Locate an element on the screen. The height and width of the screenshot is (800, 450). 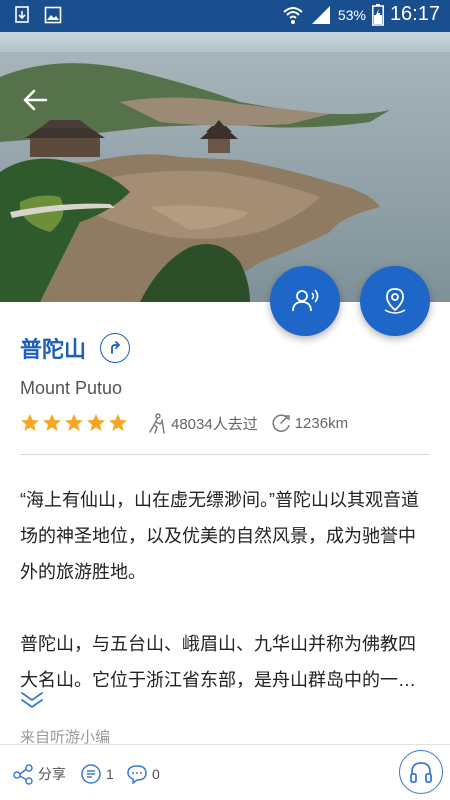
divider is located at coordinates (225, 454).